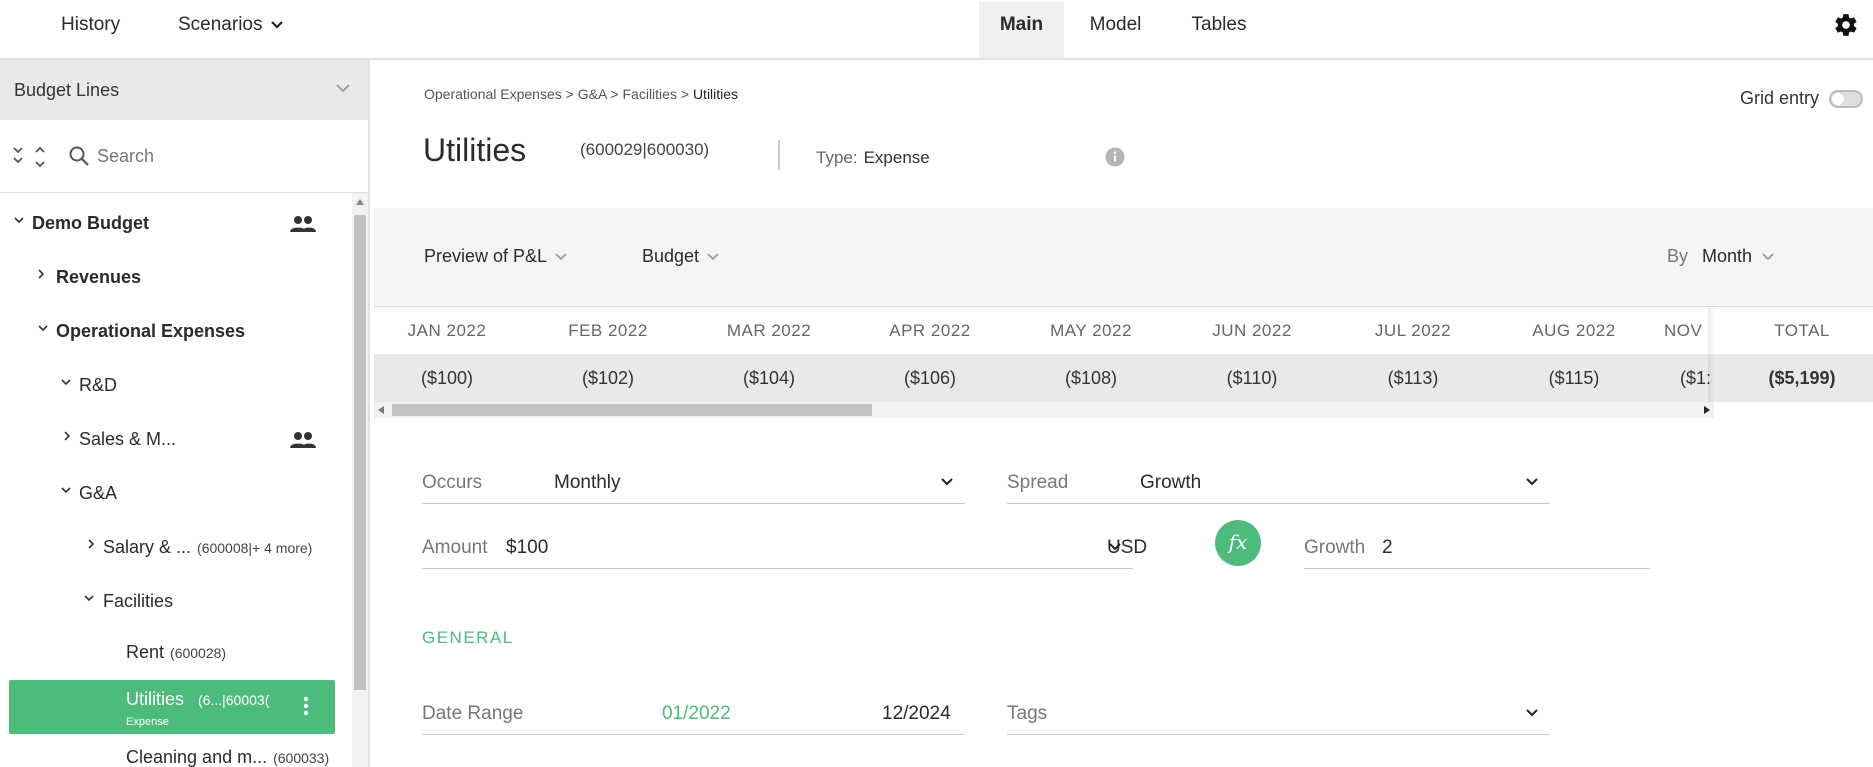 This screenshot has height=767, width=1873. Describe the element at coordinates (1278, 482) in the screenshot. I see `spread-select: Spread Growth` at that location.